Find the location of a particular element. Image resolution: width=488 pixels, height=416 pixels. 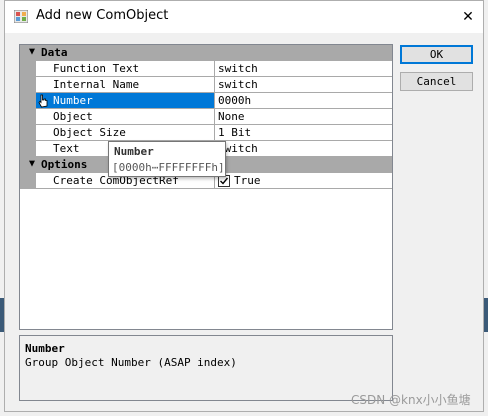

property-name: Function Text is located at coordinates (125, 69).